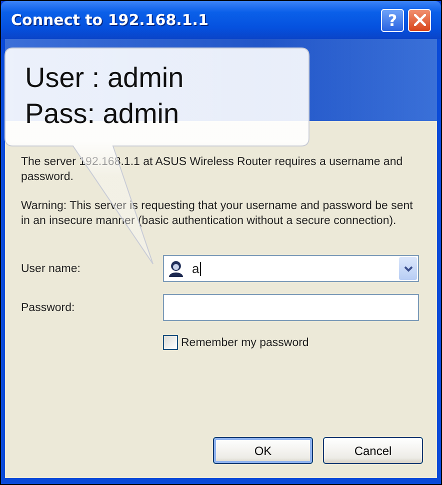  I want to click on password-field, so click(291, 307).